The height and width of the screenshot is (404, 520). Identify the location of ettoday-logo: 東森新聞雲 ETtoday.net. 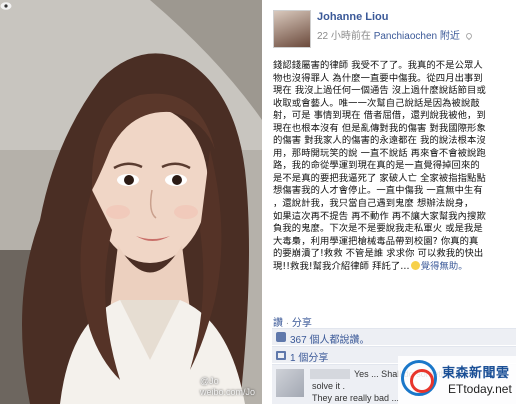
(459, 380).